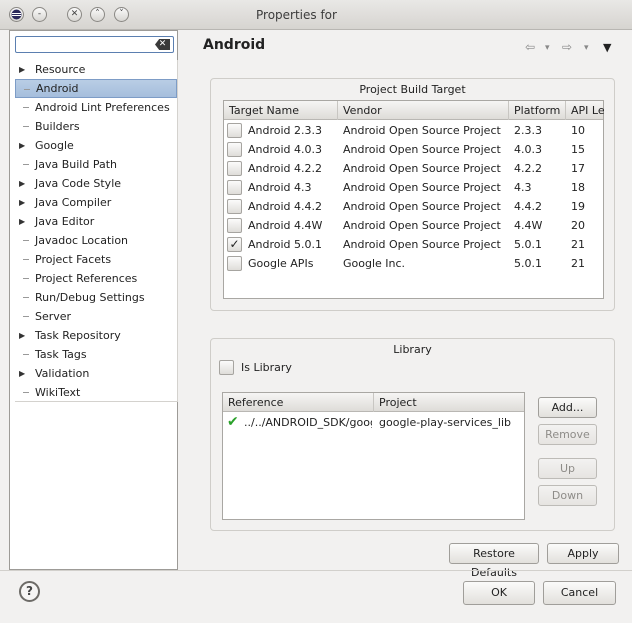  Describe the element at coordinates (567, 468) in the screenshot. I see `up-button: Up` at that location.